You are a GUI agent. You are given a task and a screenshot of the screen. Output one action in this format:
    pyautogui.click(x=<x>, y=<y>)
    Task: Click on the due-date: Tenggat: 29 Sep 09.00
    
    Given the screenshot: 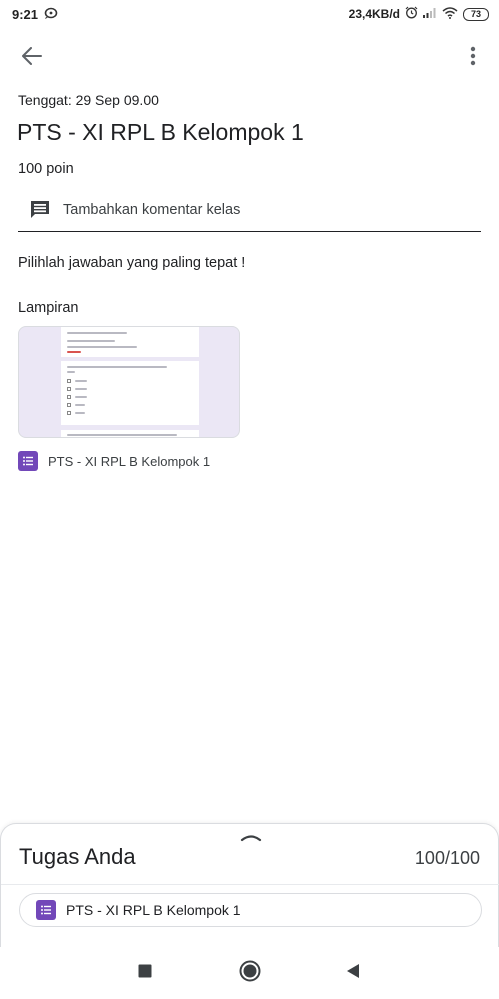 What is the action you would take?
    pyautogui.click(x=88, y=100)
    